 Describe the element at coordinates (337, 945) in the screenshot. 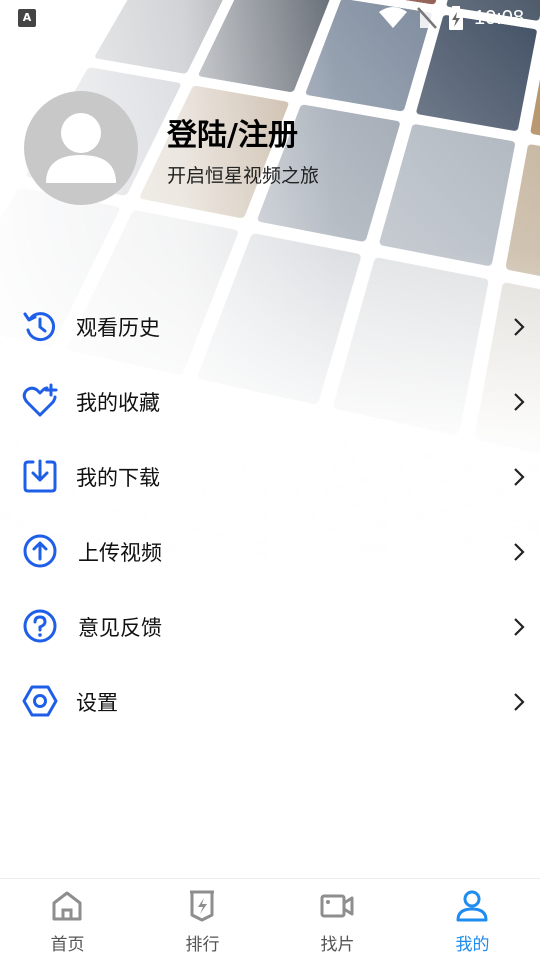

I see `nav-label: 找片` at that location.